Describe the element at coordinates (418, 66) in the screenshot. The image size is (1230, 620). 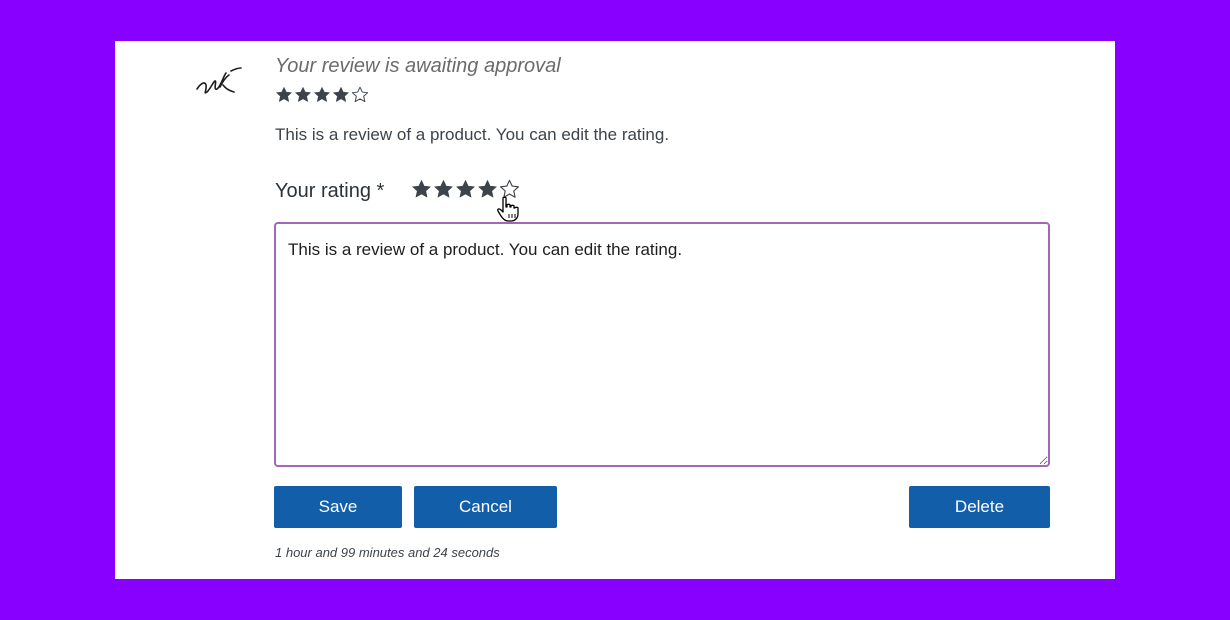
I see `review-status-text: Your review is awaiting approval` at that location.